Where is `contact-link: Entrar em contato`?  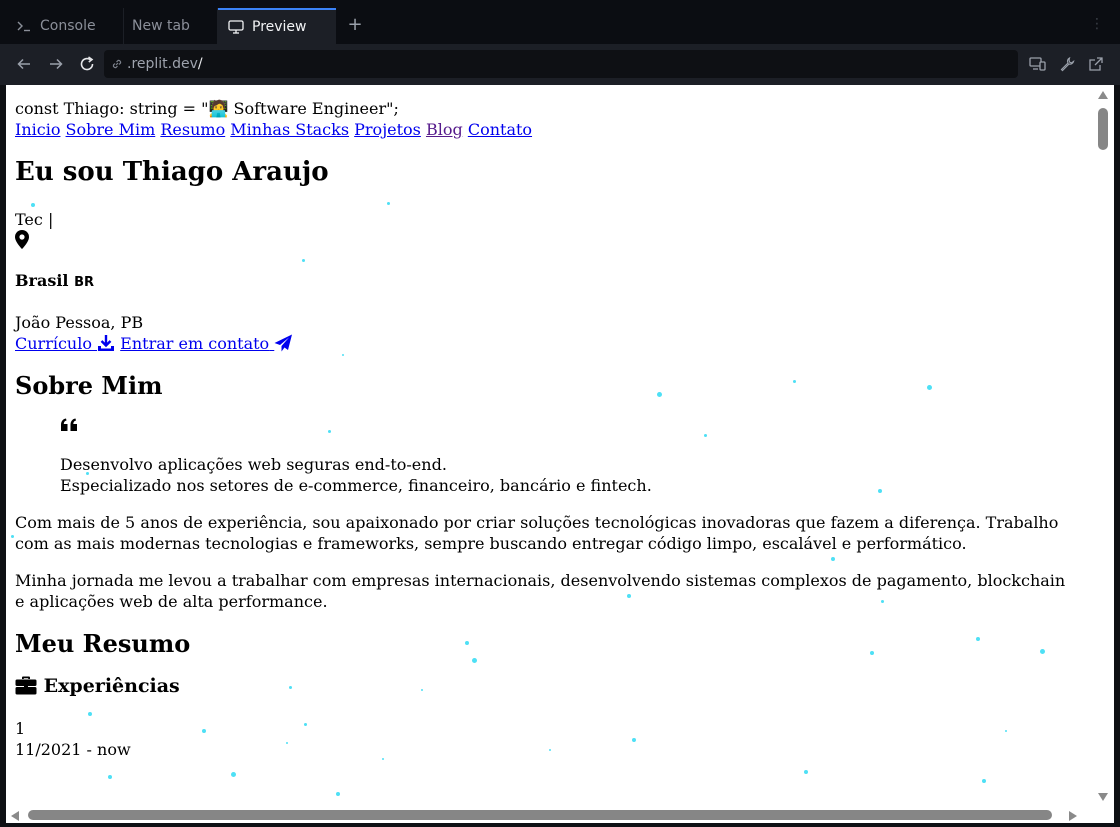 contact-link: Entrar em contato is located at coordinates (206, 343).